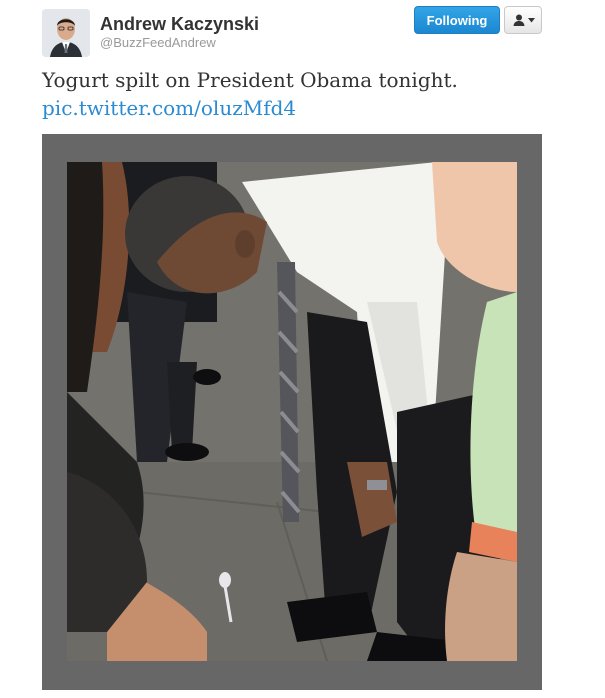 The width and height of the screenshot is (605, 698). What do you see at coordinates (531, 19) in the screenshot?
I see `chevron-down-icon` at bounding box center [531, 19].